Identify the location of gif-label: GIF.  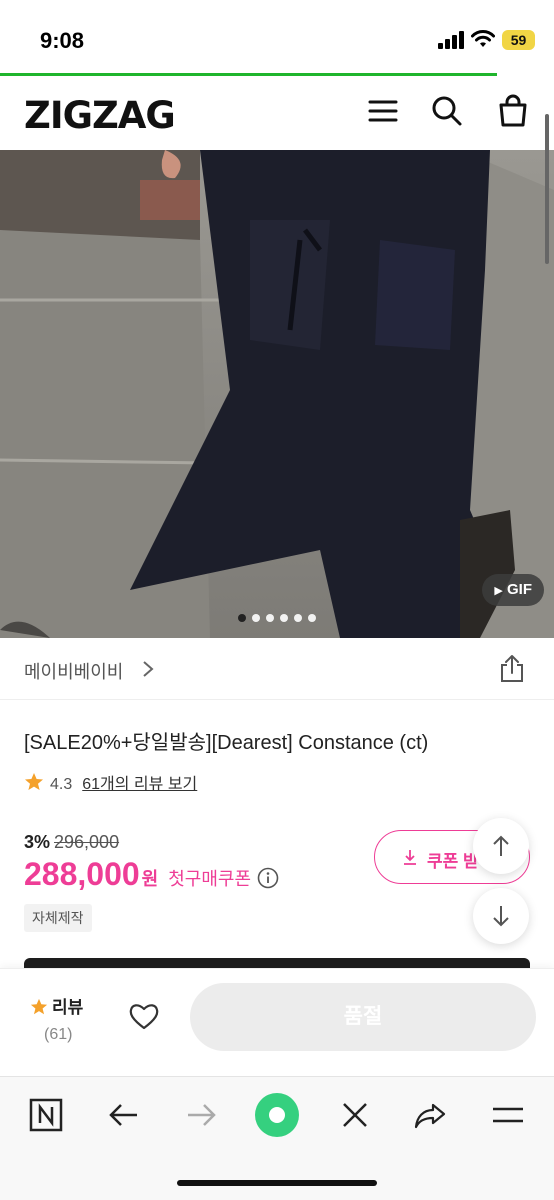
(519, 589).